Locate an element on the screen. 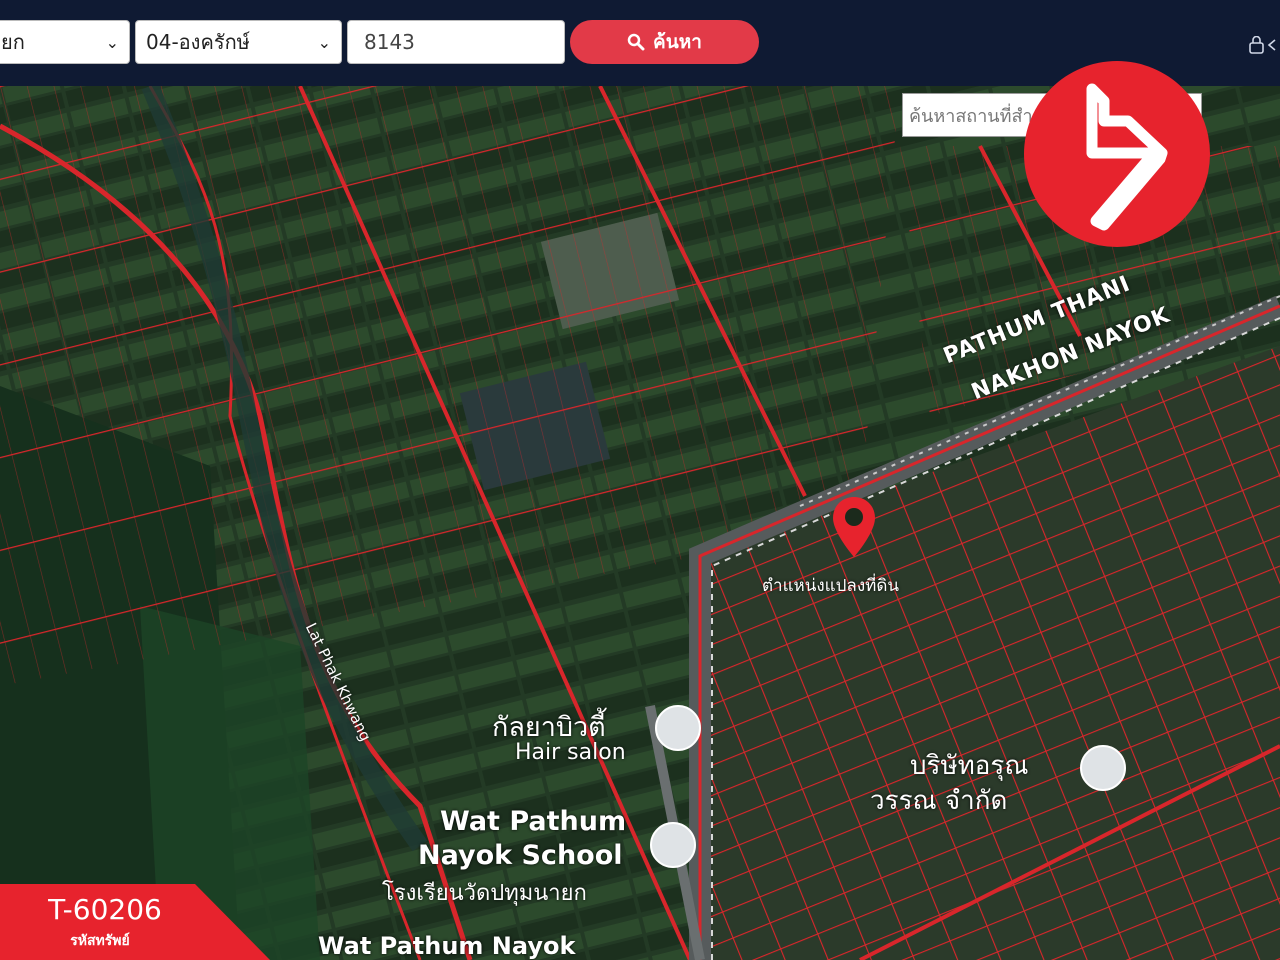 The image size is (1280, 960). listing-code-label: รหัสทรัพย์ is located at coordinates (100, 941).